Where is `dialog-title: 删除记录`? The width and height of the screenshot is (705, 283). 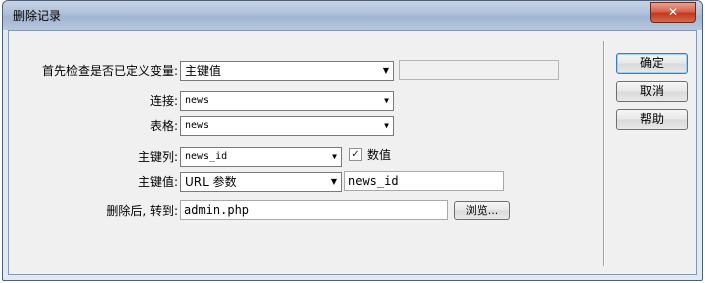 dialog-title: 删除记录 is located at coordinates (37, 16).